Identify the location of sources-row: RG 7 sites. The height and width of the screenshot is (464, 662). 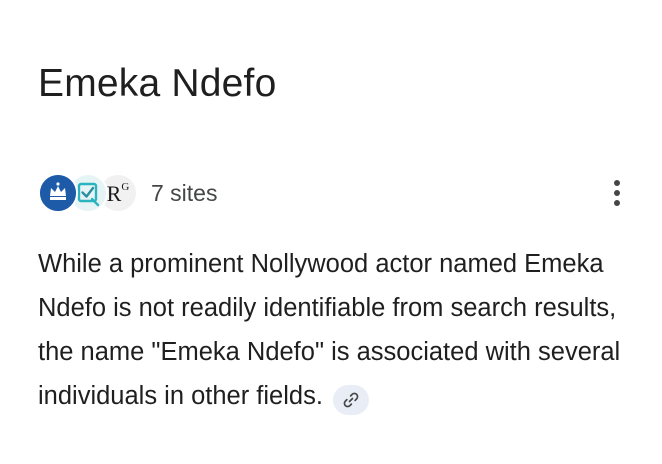
(331, 193).